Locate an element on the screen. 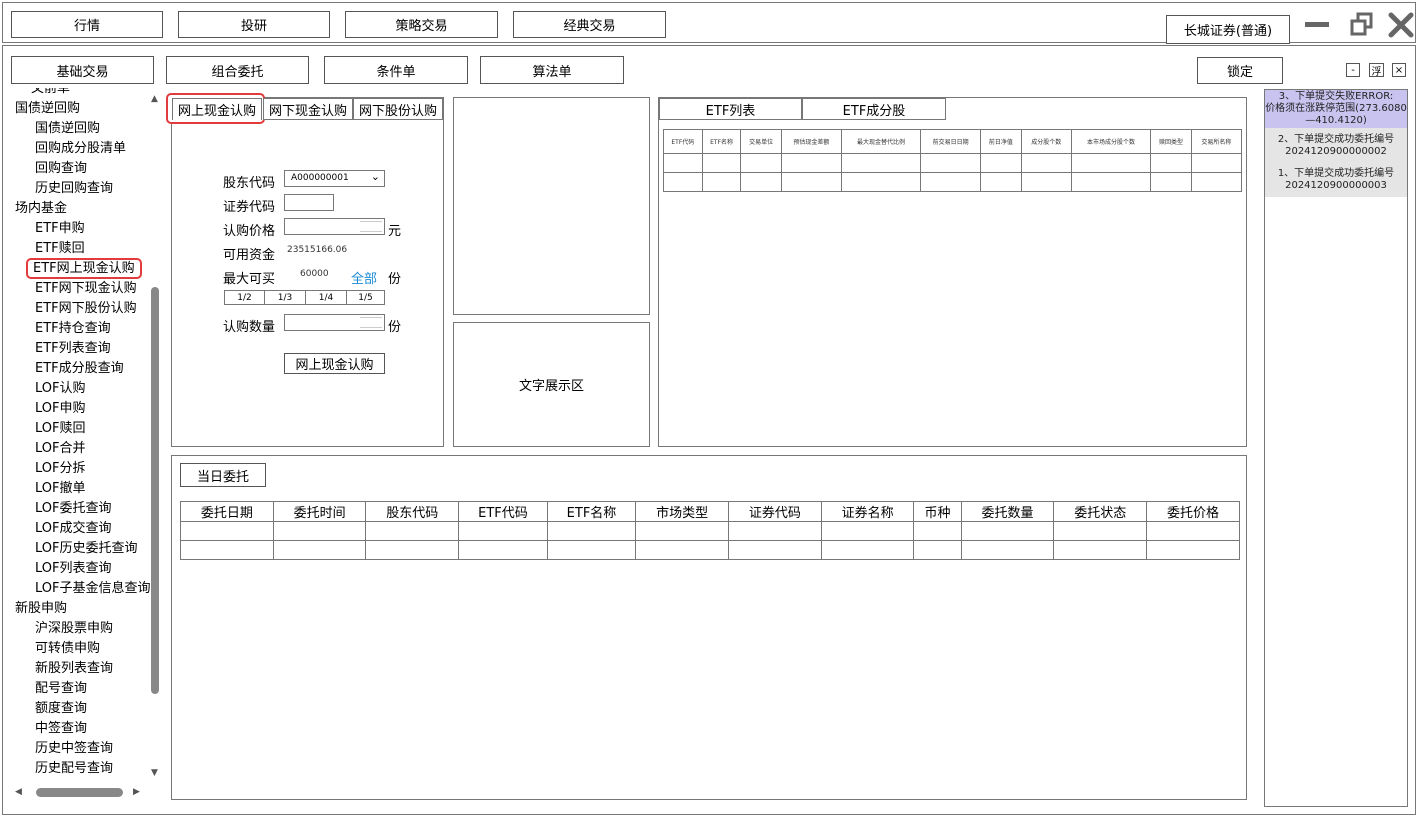  sidebar-group-partial: 报价业务 is located at coordinates (80, 779).